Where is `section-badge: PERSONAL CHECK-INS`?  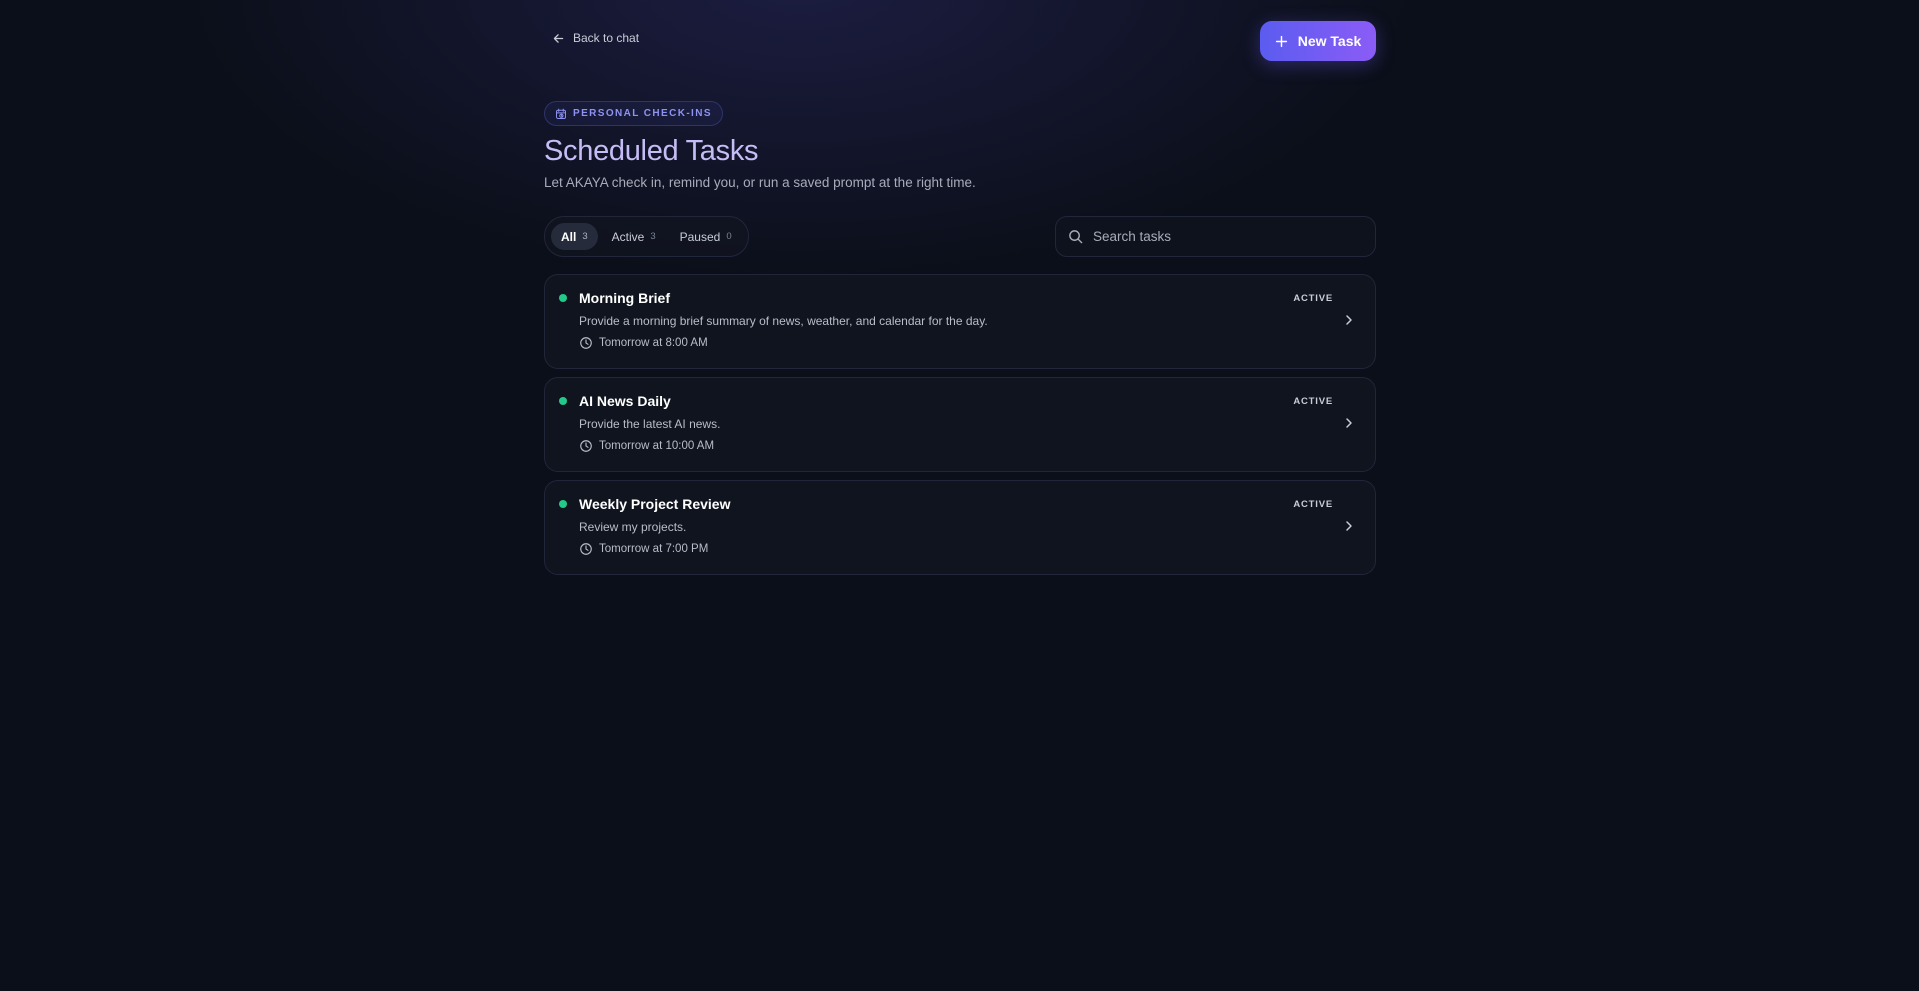 section-badge: PERSONAL CHECK-INS is located at coordinates (633, 113).